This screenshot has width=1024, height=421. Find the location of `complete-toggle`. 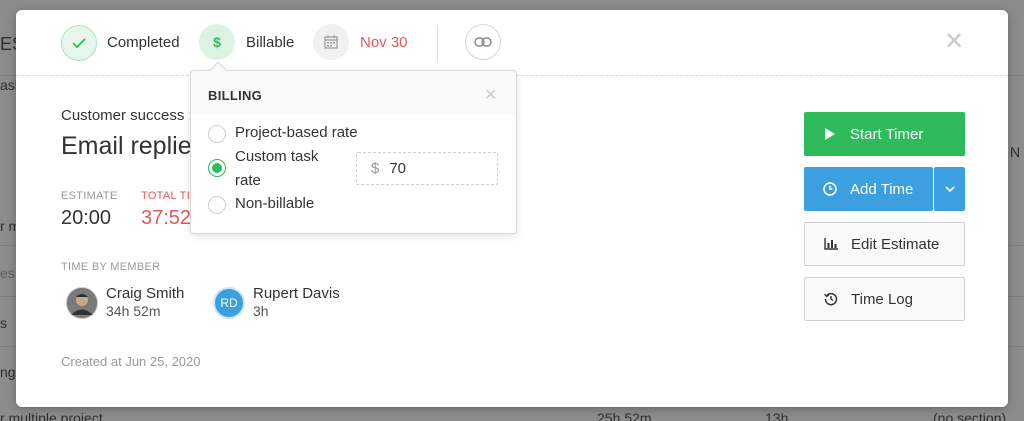

complete-toggle is located at coordinates (79, 43).